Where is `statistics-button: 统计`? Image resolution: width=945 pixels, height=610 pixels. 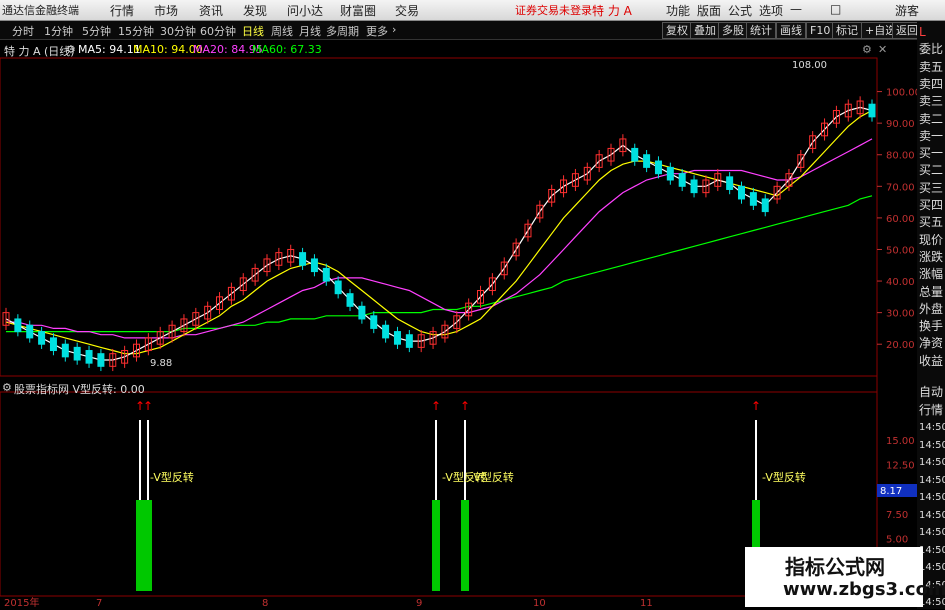 statistics-button: 统计 is located at coordinates (761, 30).